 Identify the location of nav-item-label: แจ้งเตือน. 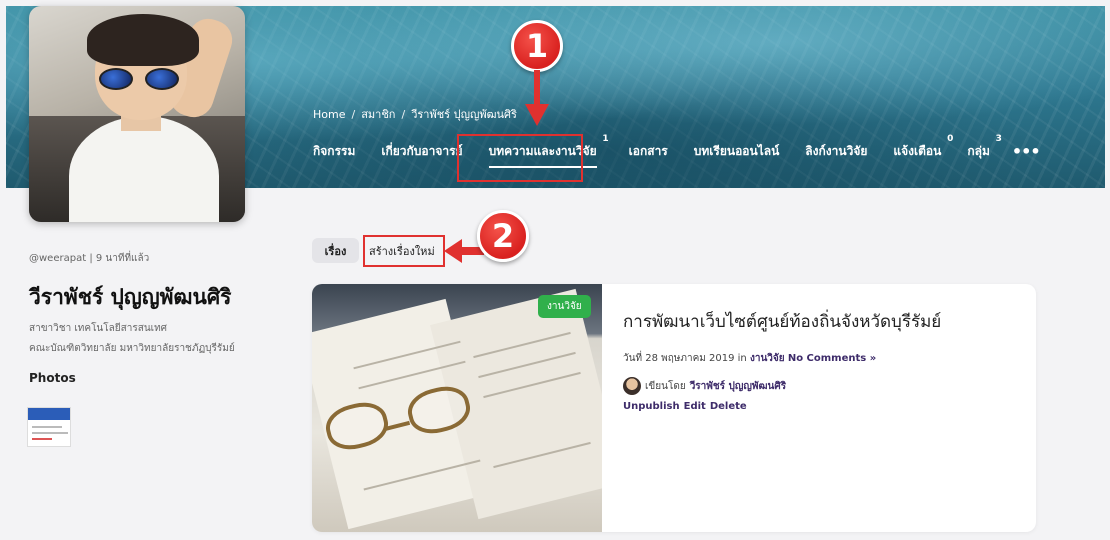
(917, 150).